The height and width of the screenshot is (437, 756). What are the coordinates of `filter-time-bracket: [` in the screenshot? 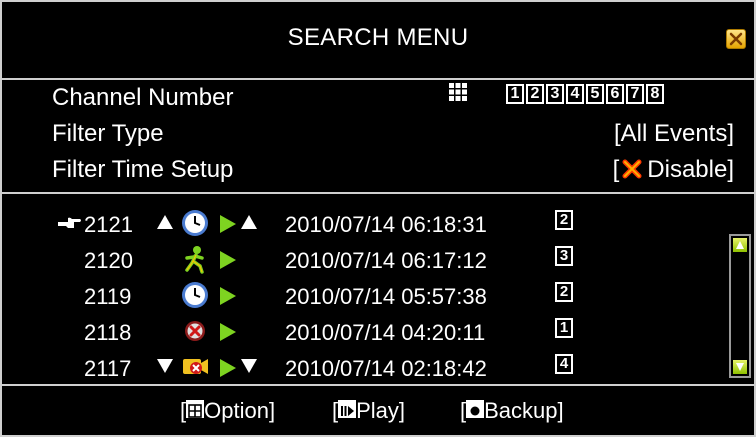 It's located at (616, 169).